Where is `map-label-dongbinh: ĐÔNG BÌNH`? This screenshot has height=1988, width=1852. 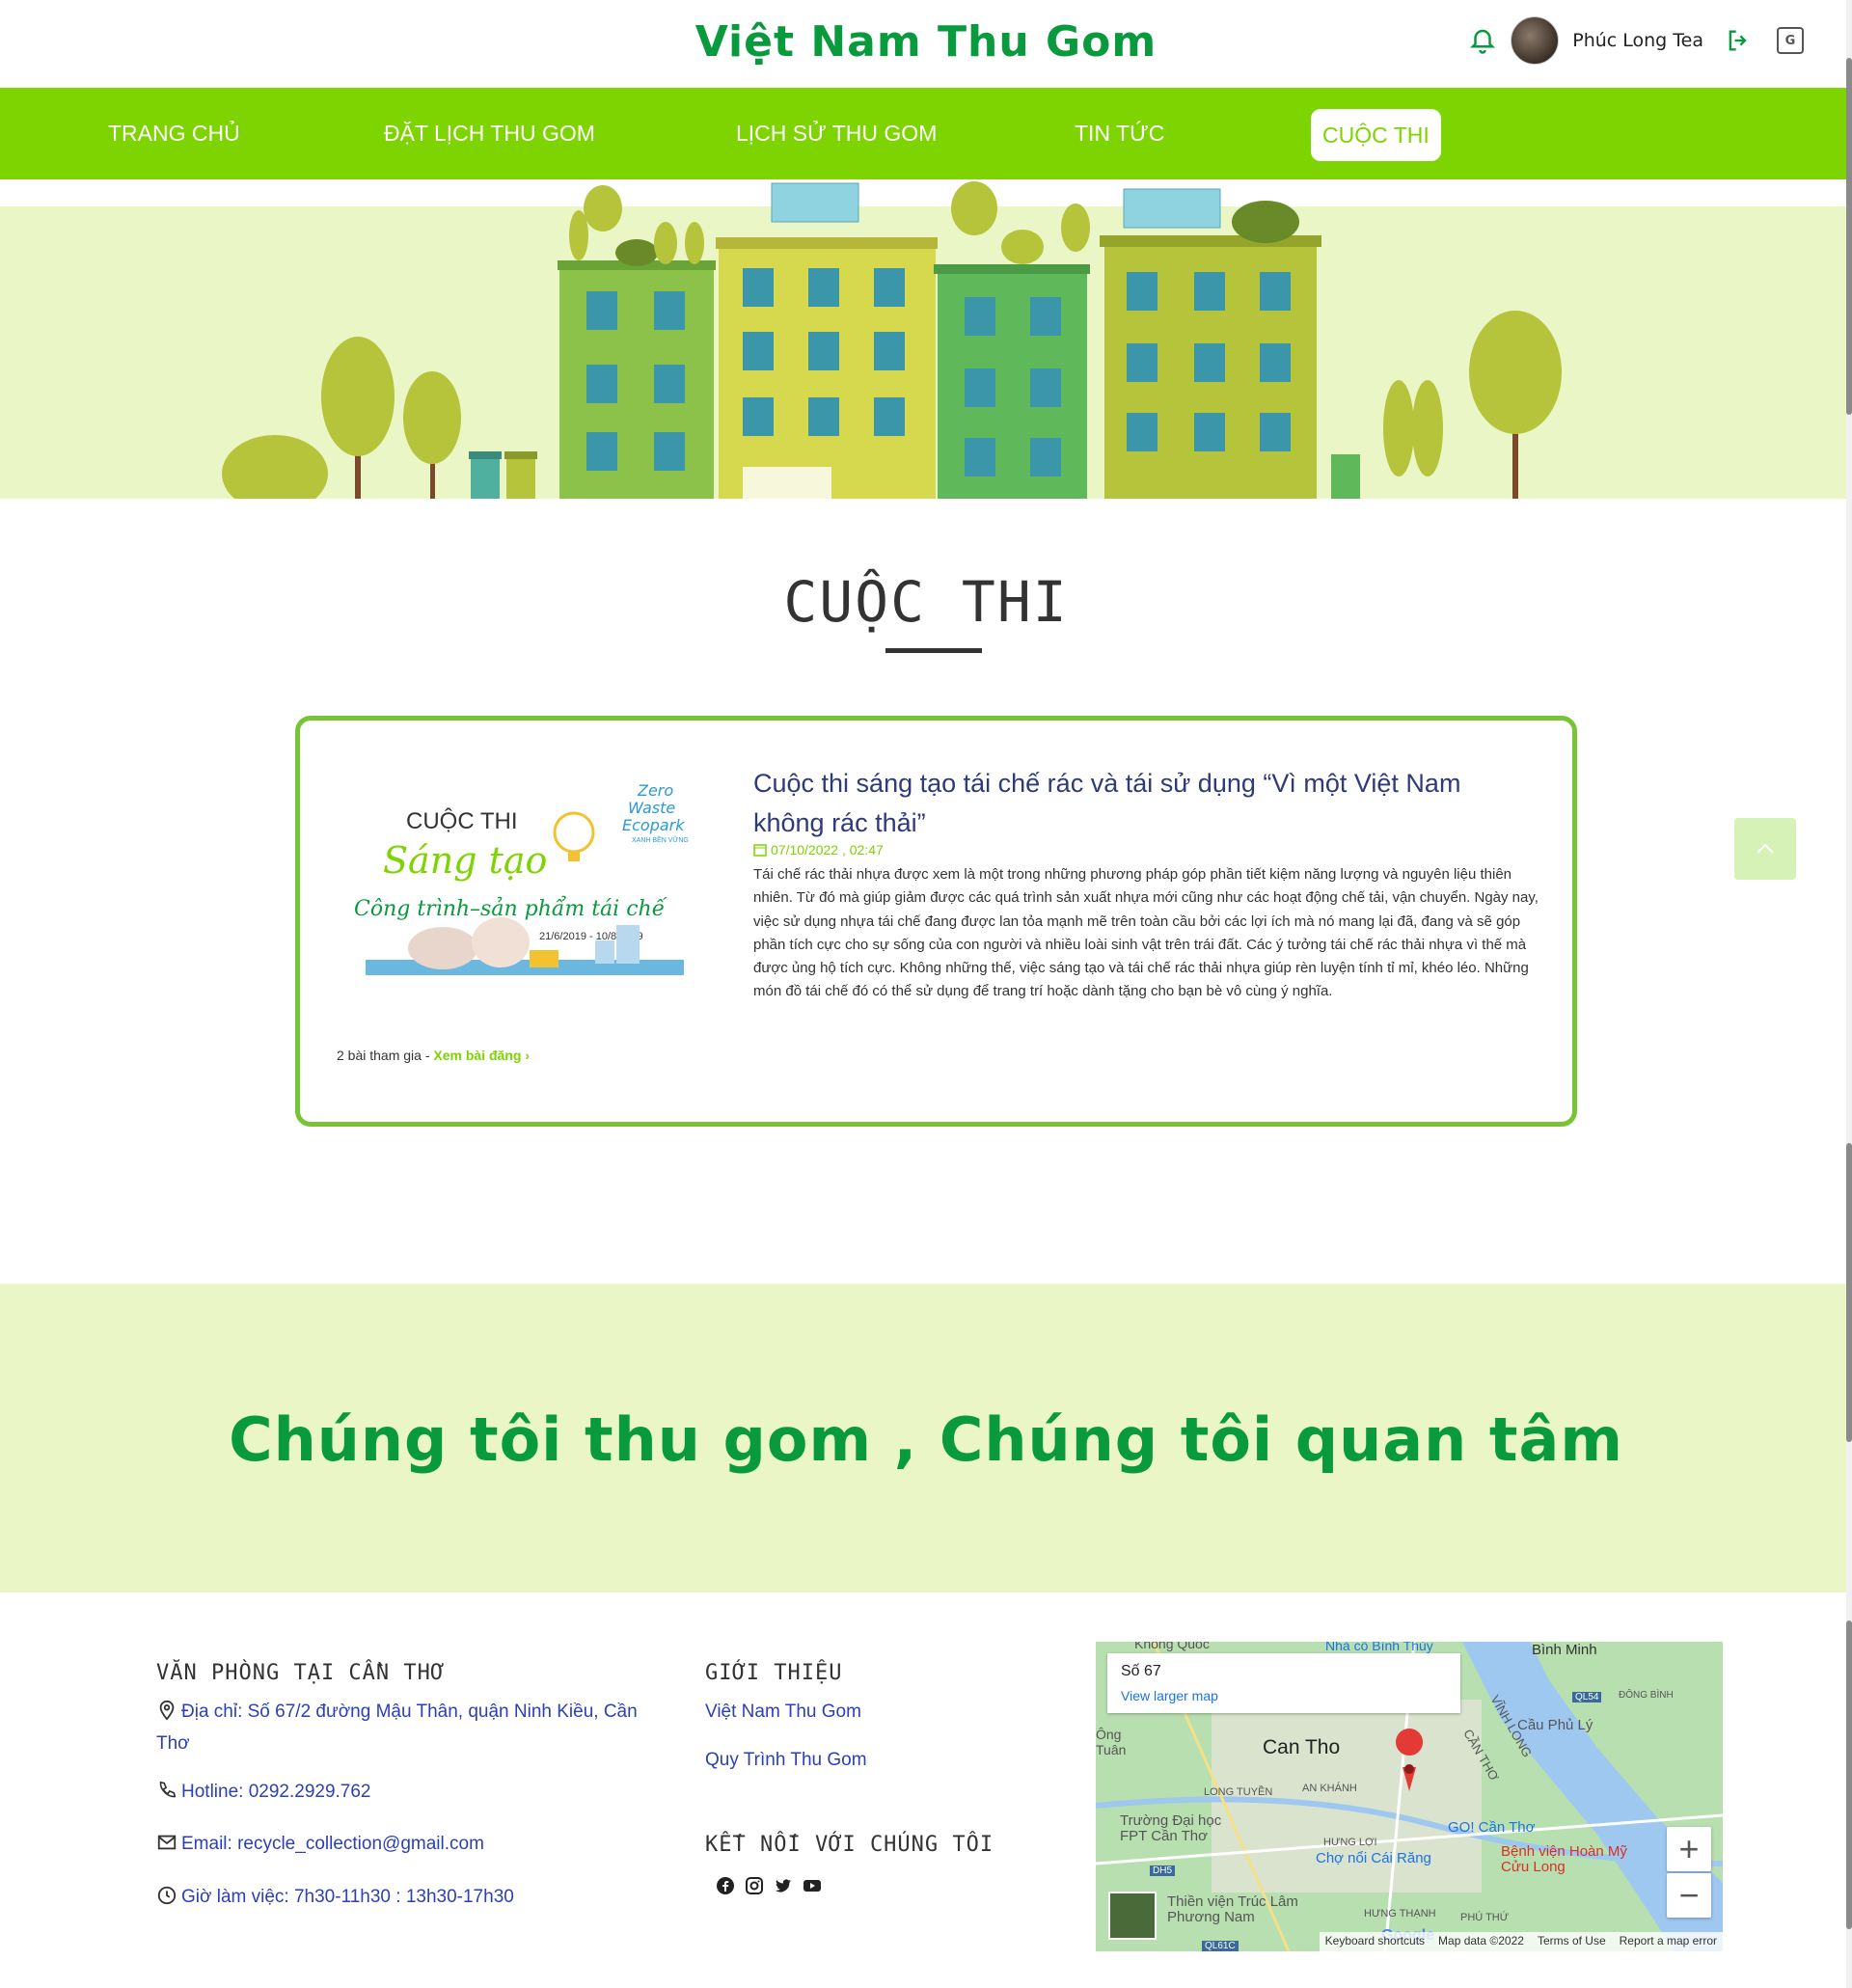 map-label-dongbinh: ĐÔNG BÌNH is located at coordinates (1647, 1695).